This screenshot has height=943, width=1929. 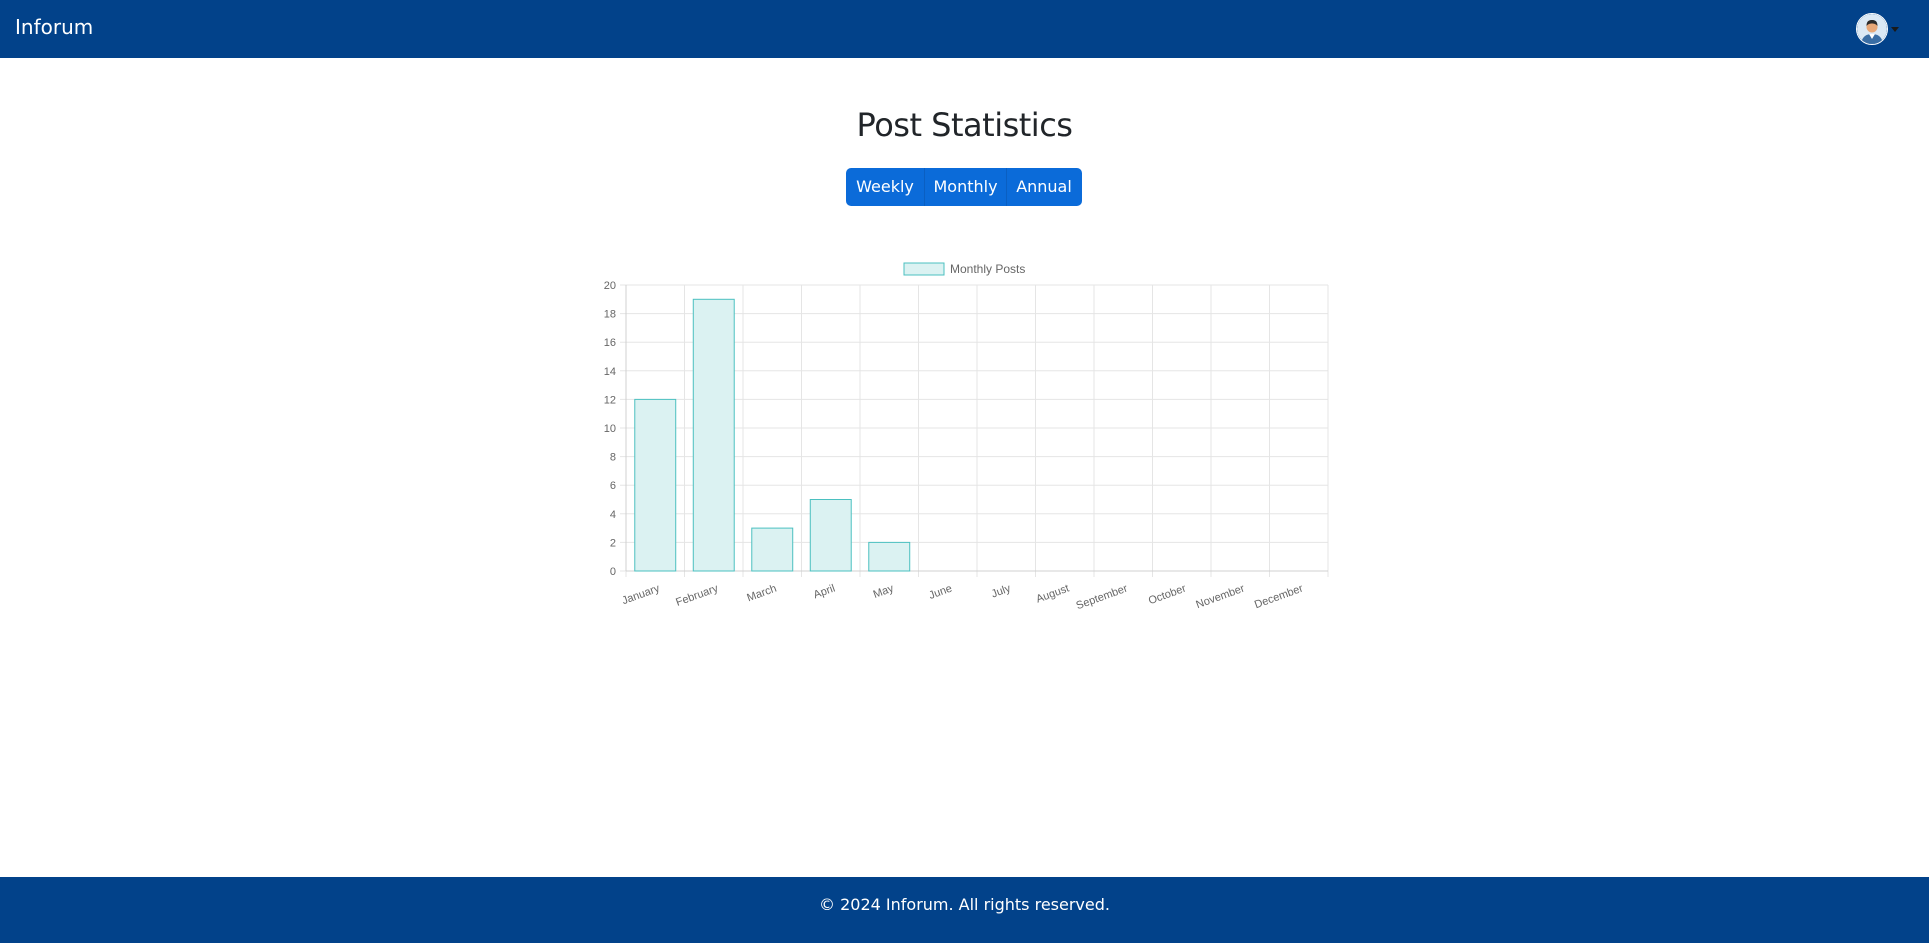 What do you see at coordinates (964, 29) in the screenshot?
I see `top-navbar: Inforum` at bounding box center [964, 29].